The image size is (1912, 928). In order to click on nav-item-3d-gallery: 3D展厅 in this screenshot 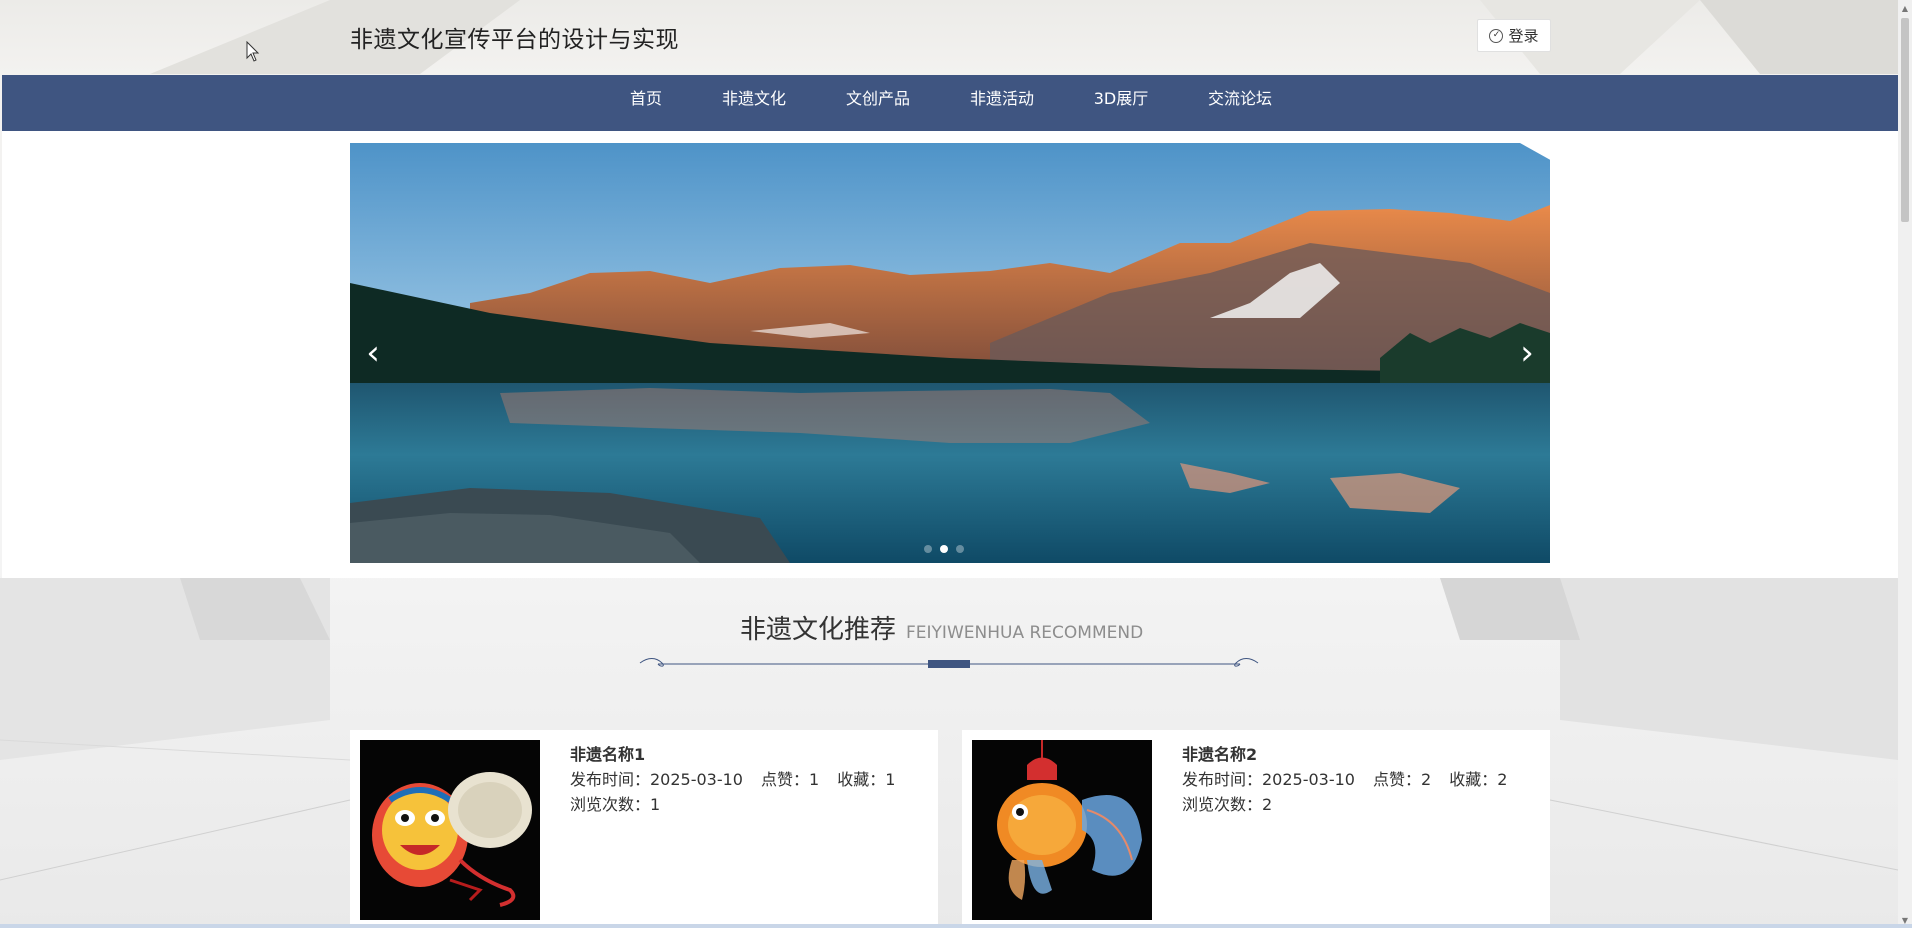, I will do `click(1121, 96)`.